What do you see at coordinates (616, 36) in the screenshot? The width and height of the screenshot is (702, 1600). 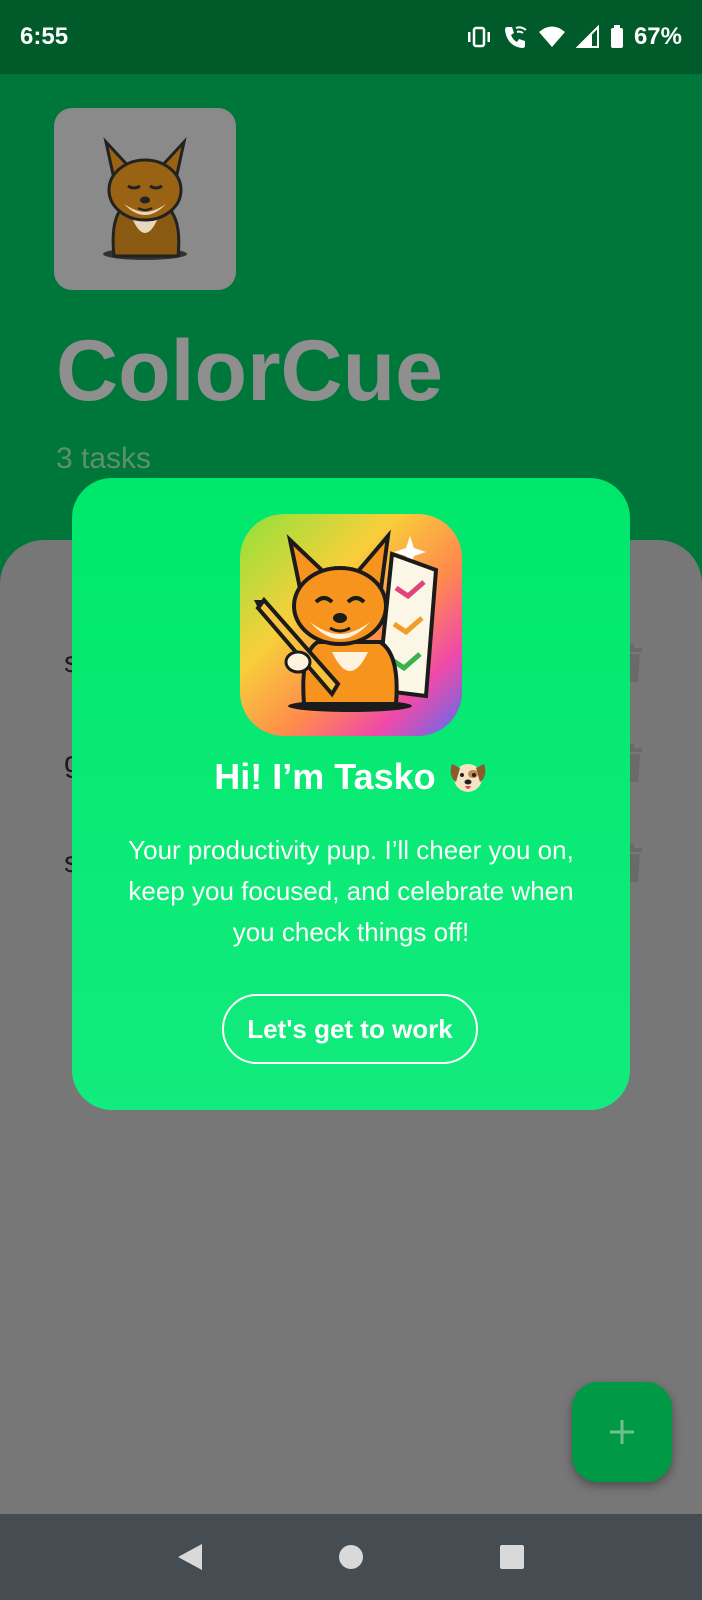 I see `battery-icon` at bounding box center [616, 36].